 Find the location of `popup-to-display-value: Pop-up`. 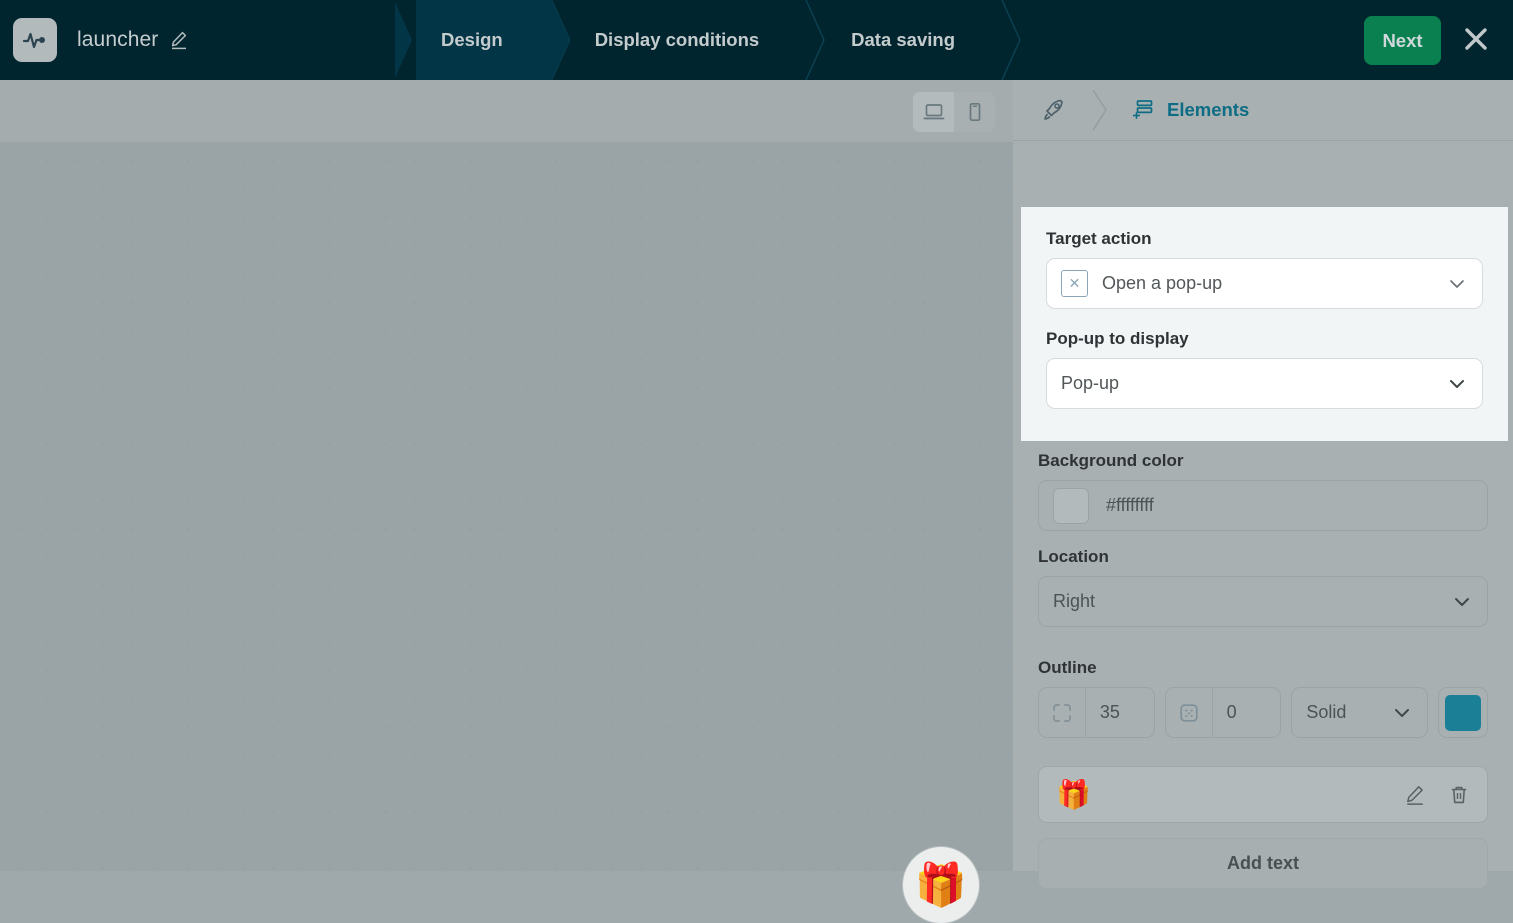

popup-to-display-value: Pop-up is located at coordinates (1090, 383).